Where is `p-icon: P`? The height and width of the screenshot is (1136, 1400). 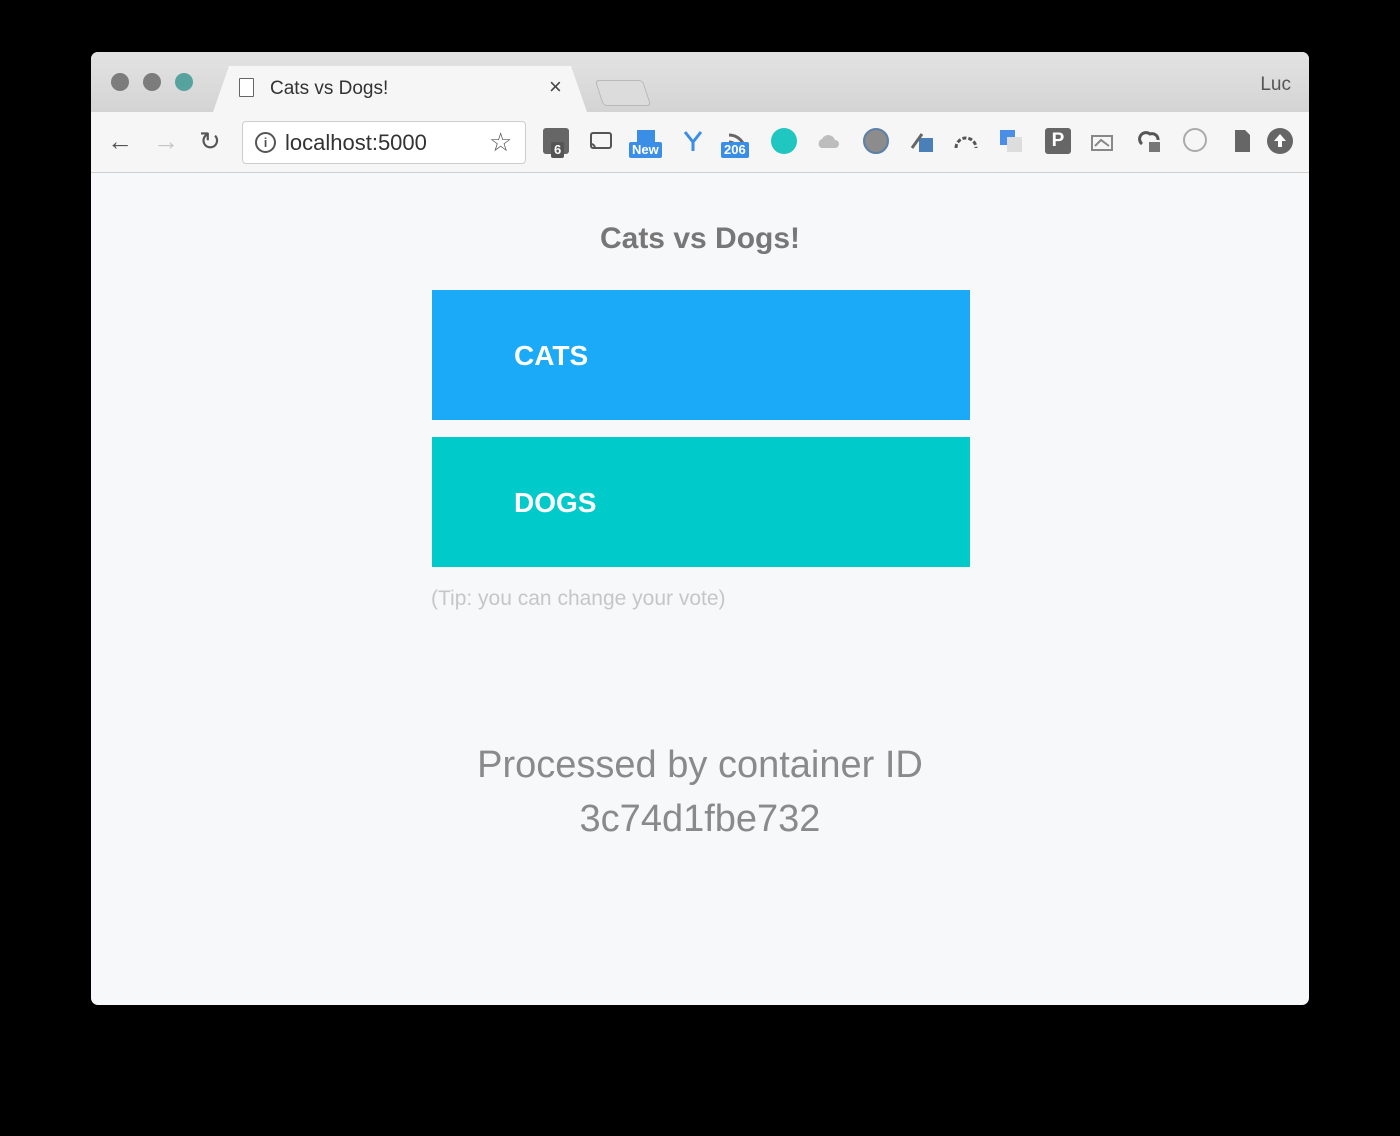
p-icon: P is located at coordinates (1058, 141).